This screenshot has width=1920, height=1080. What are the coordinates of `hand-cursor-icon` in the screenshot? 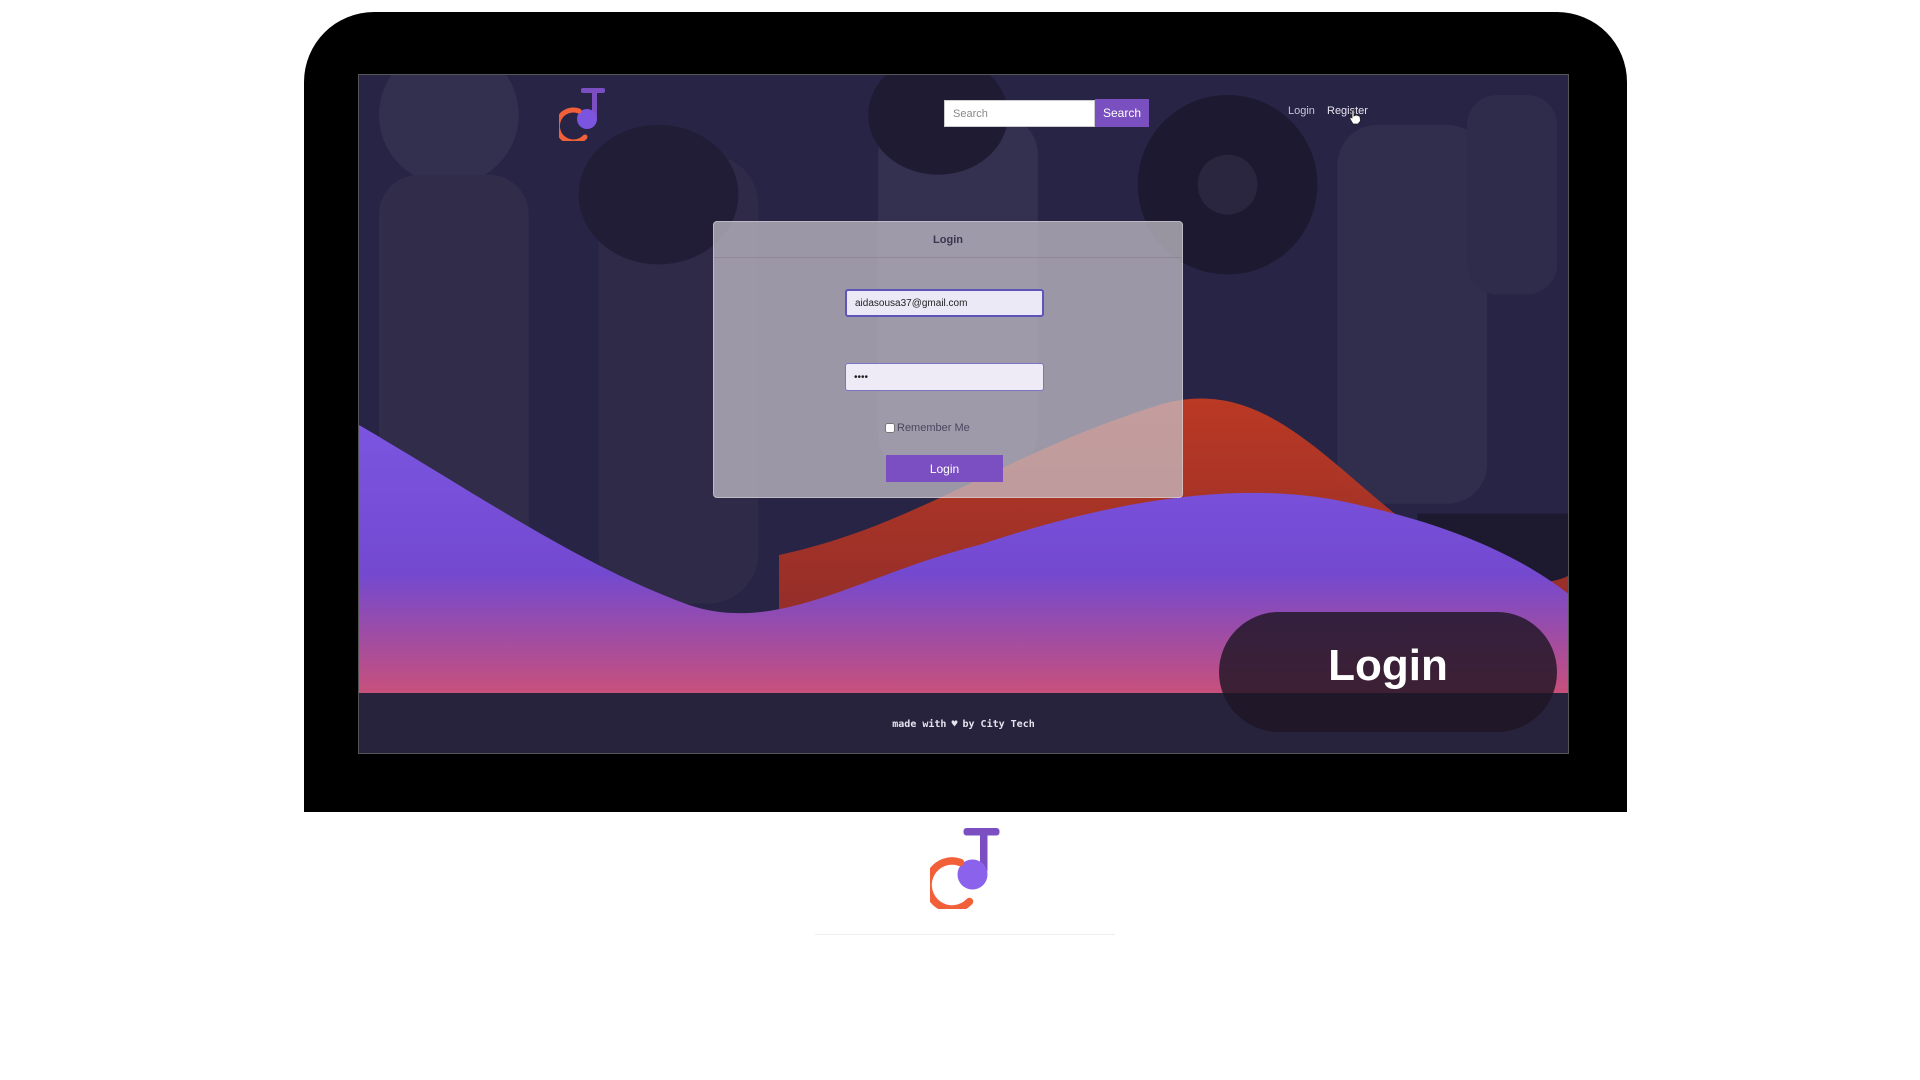 It's located at (1355, 117).